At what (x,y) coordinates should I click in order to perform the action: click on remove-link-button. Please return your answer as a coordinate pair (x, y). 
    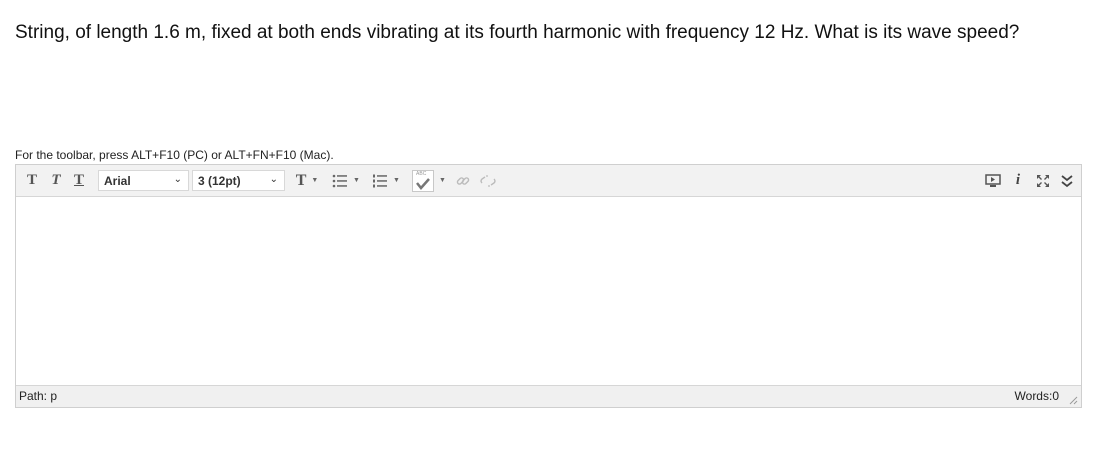
    Looking at the image, I should click on (488, 180).